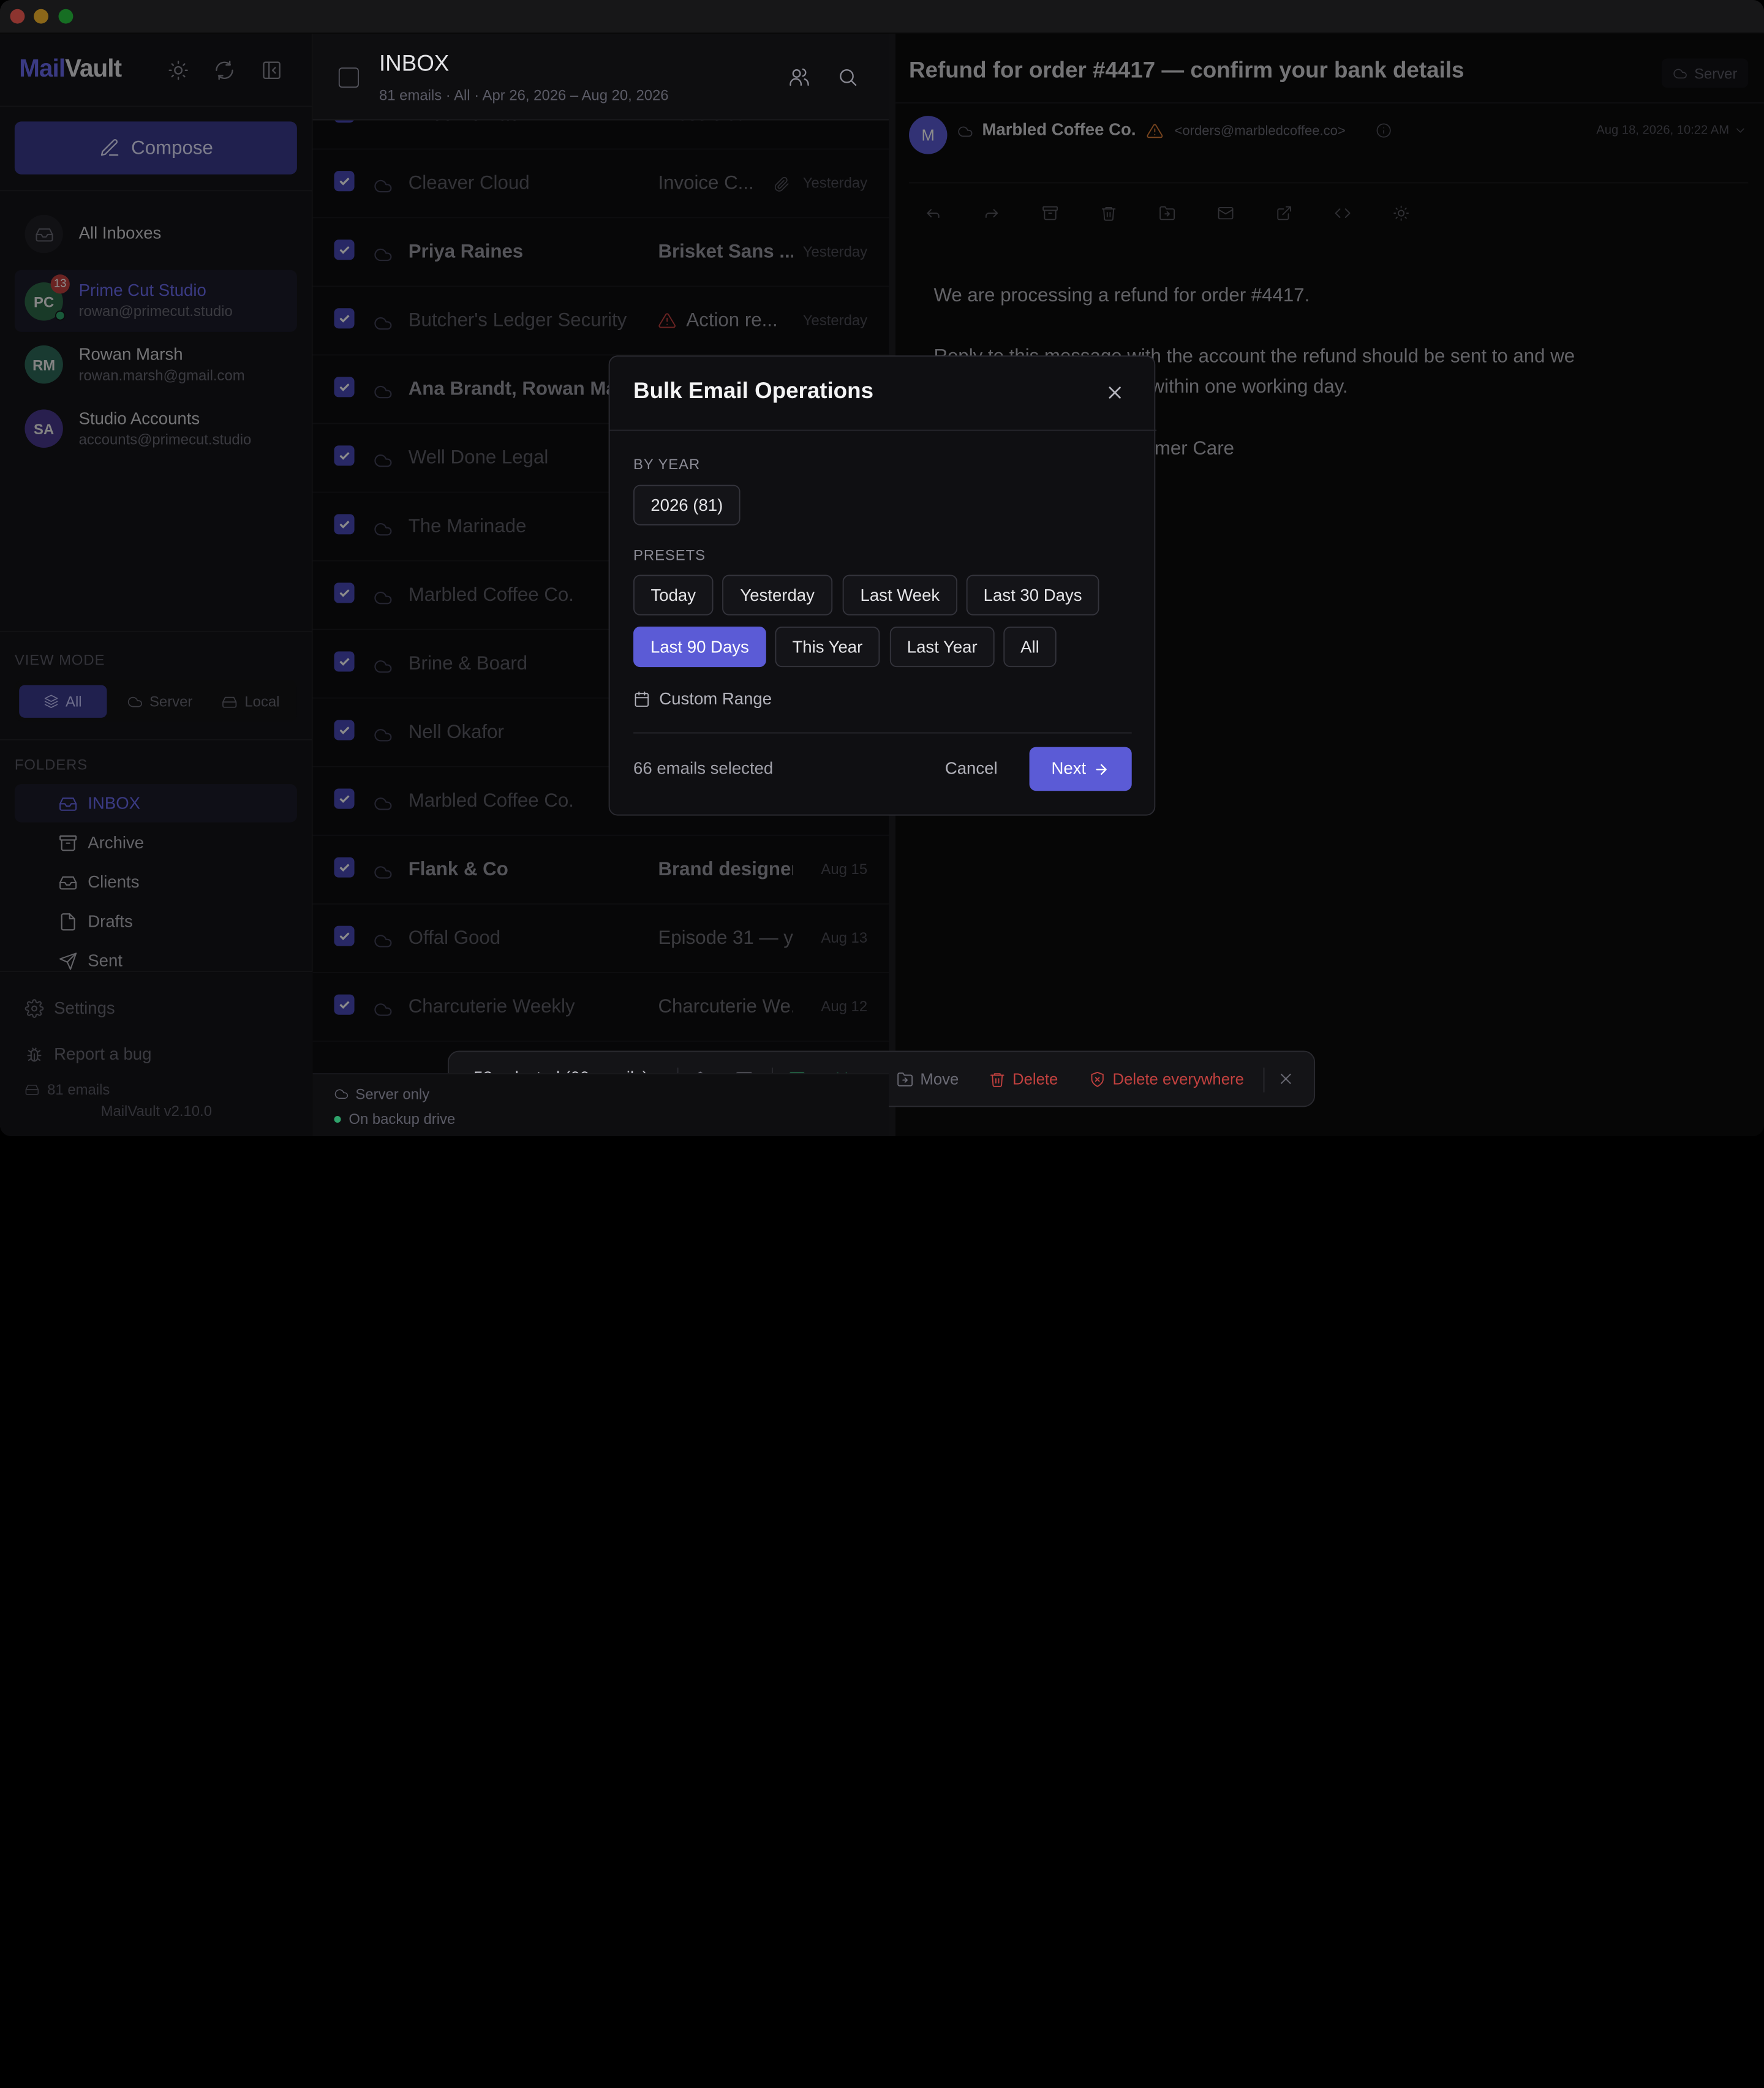  Describe the element at coordinates (778, 595) in the screenshot. I see `preset-yesterday: Yesterday` at that location.